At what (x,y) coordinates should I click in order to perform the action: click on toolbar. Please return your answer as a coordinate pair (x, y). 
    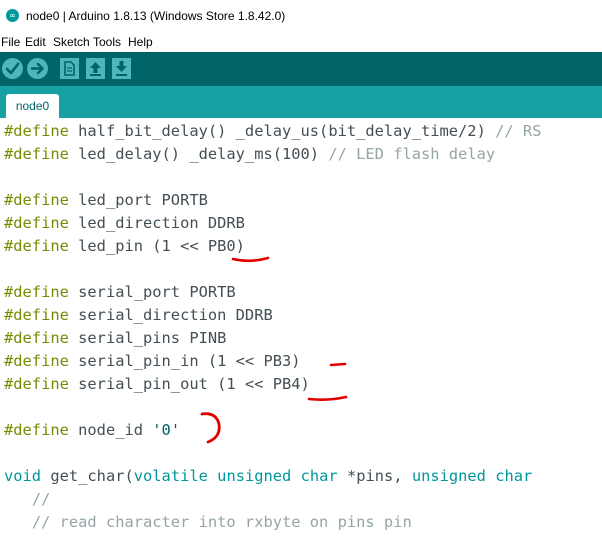
    Looking at the image, I should click on (301, 69).